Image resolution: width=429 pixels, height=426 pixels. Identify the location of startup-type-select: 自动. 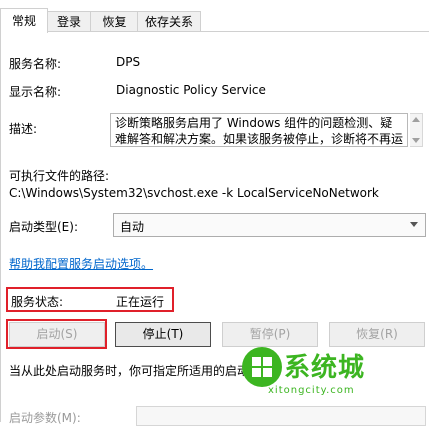
(269, 225).